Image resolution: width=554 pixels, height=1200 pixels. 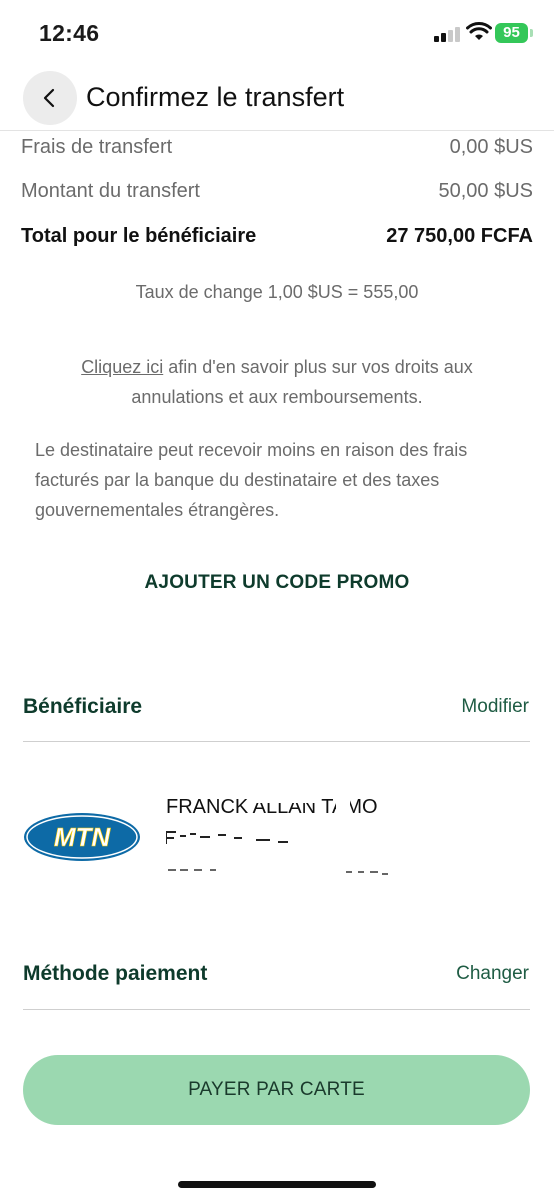 I want to click on add-promo-code-button: AJOUTER UN CODE PROMO, so click(x=277, y=583).